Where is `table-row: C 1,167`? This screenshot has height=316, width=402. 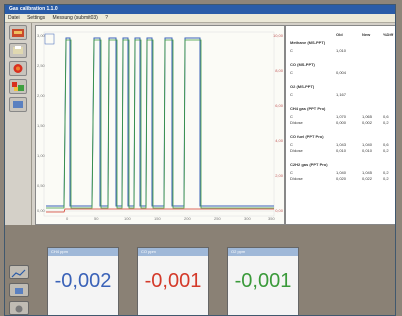 table-row: C 1,167 is located at coordinates (342, 95).